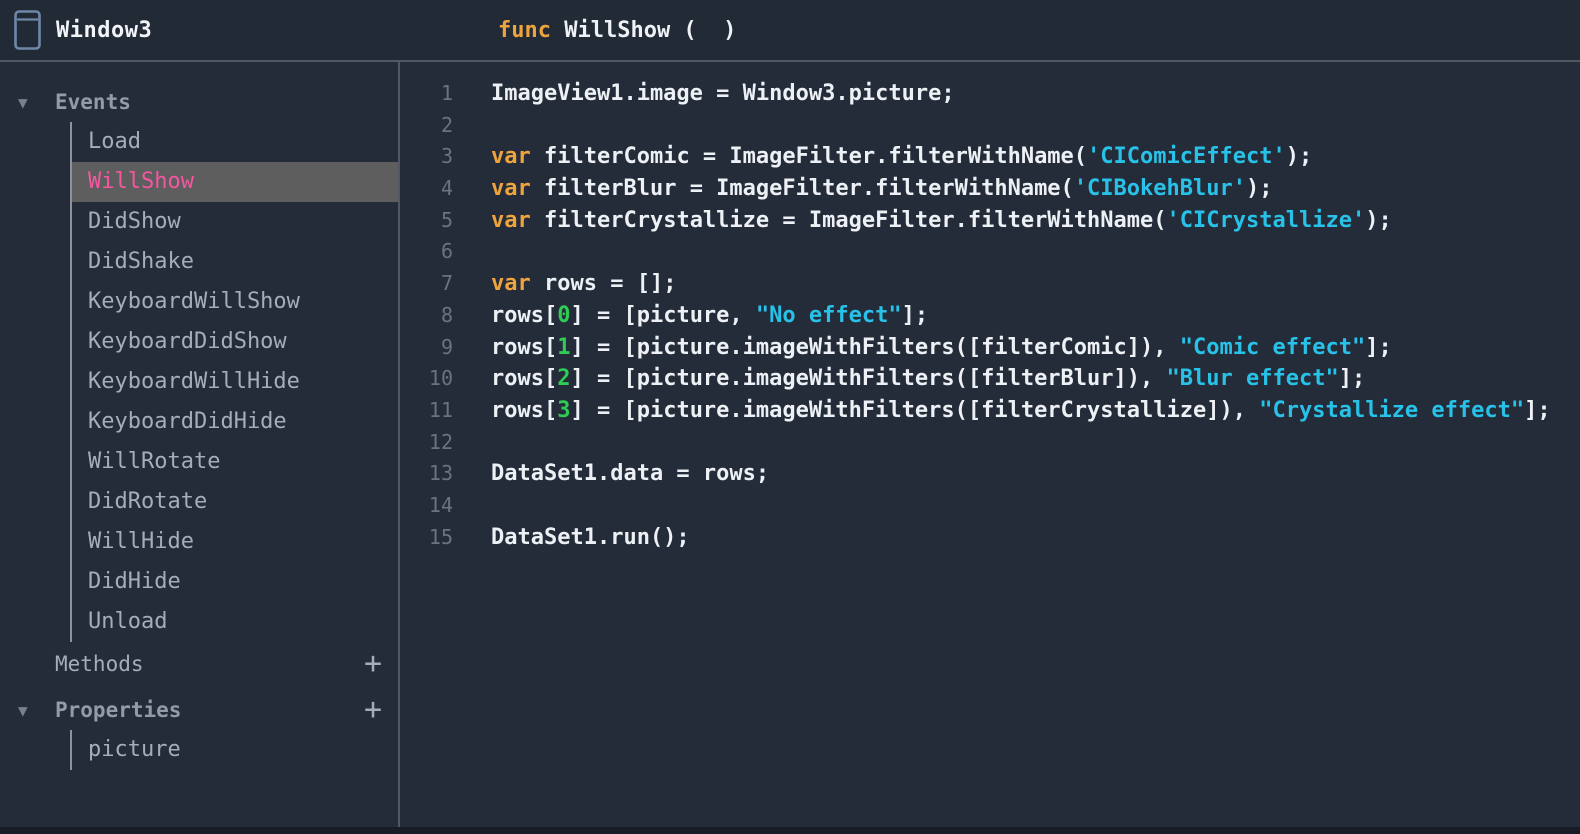 Image resolution: width=1580 pixels, height=834 pixels. What do you see at coordinates (790, 830) in the screenshot?
I see `window-bottom-edge` at bounding box center [790, 830].